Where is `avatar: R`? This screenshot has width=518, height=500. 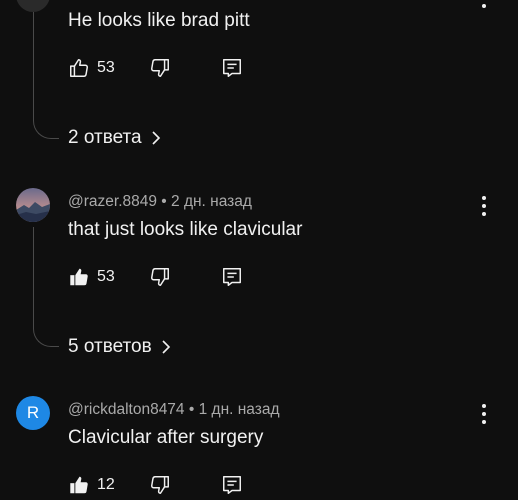 avatar: R is located at coordinates (33, 413).